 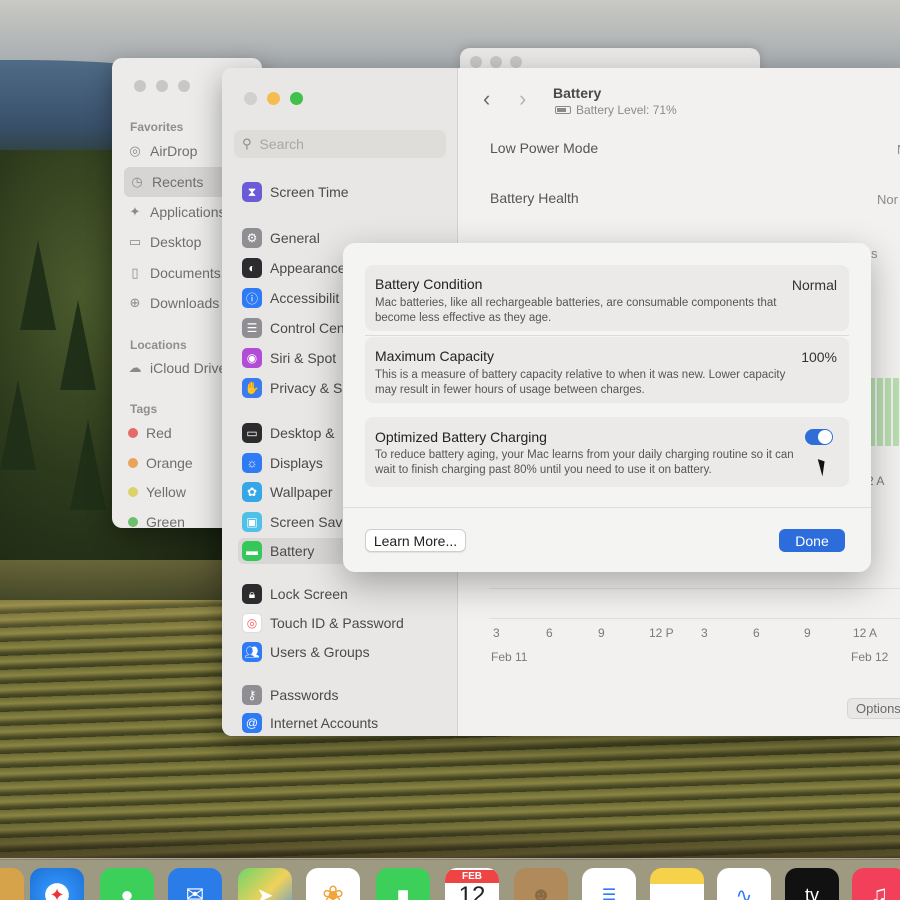 I want to click on sidebar-item-label: Appearance, so click(x=308, y=268).